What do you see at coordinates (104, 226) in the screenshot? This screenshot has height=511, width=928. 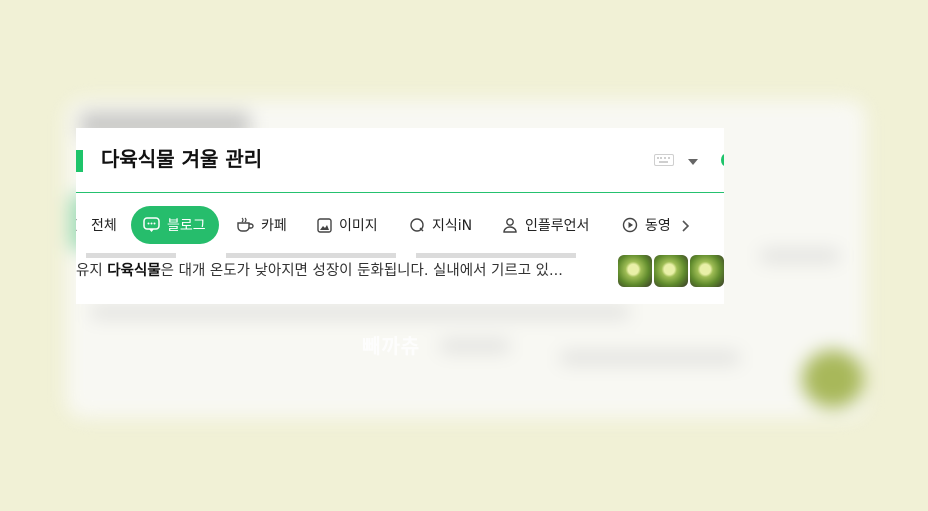 I see `tab-label: 전체` at bounding box center [104, 226].